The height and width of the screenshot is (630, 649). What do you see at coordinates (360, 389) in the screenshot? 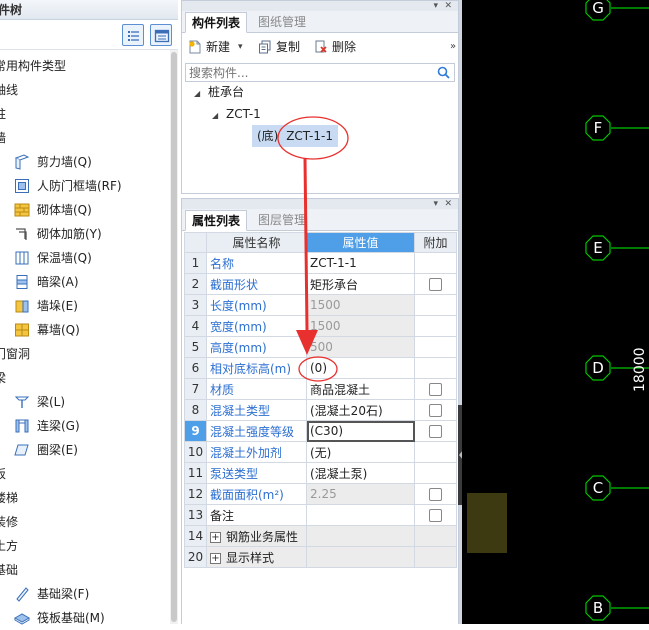
I see `property-value-cell: 商品混凝土` at bounding box center [360, 389].